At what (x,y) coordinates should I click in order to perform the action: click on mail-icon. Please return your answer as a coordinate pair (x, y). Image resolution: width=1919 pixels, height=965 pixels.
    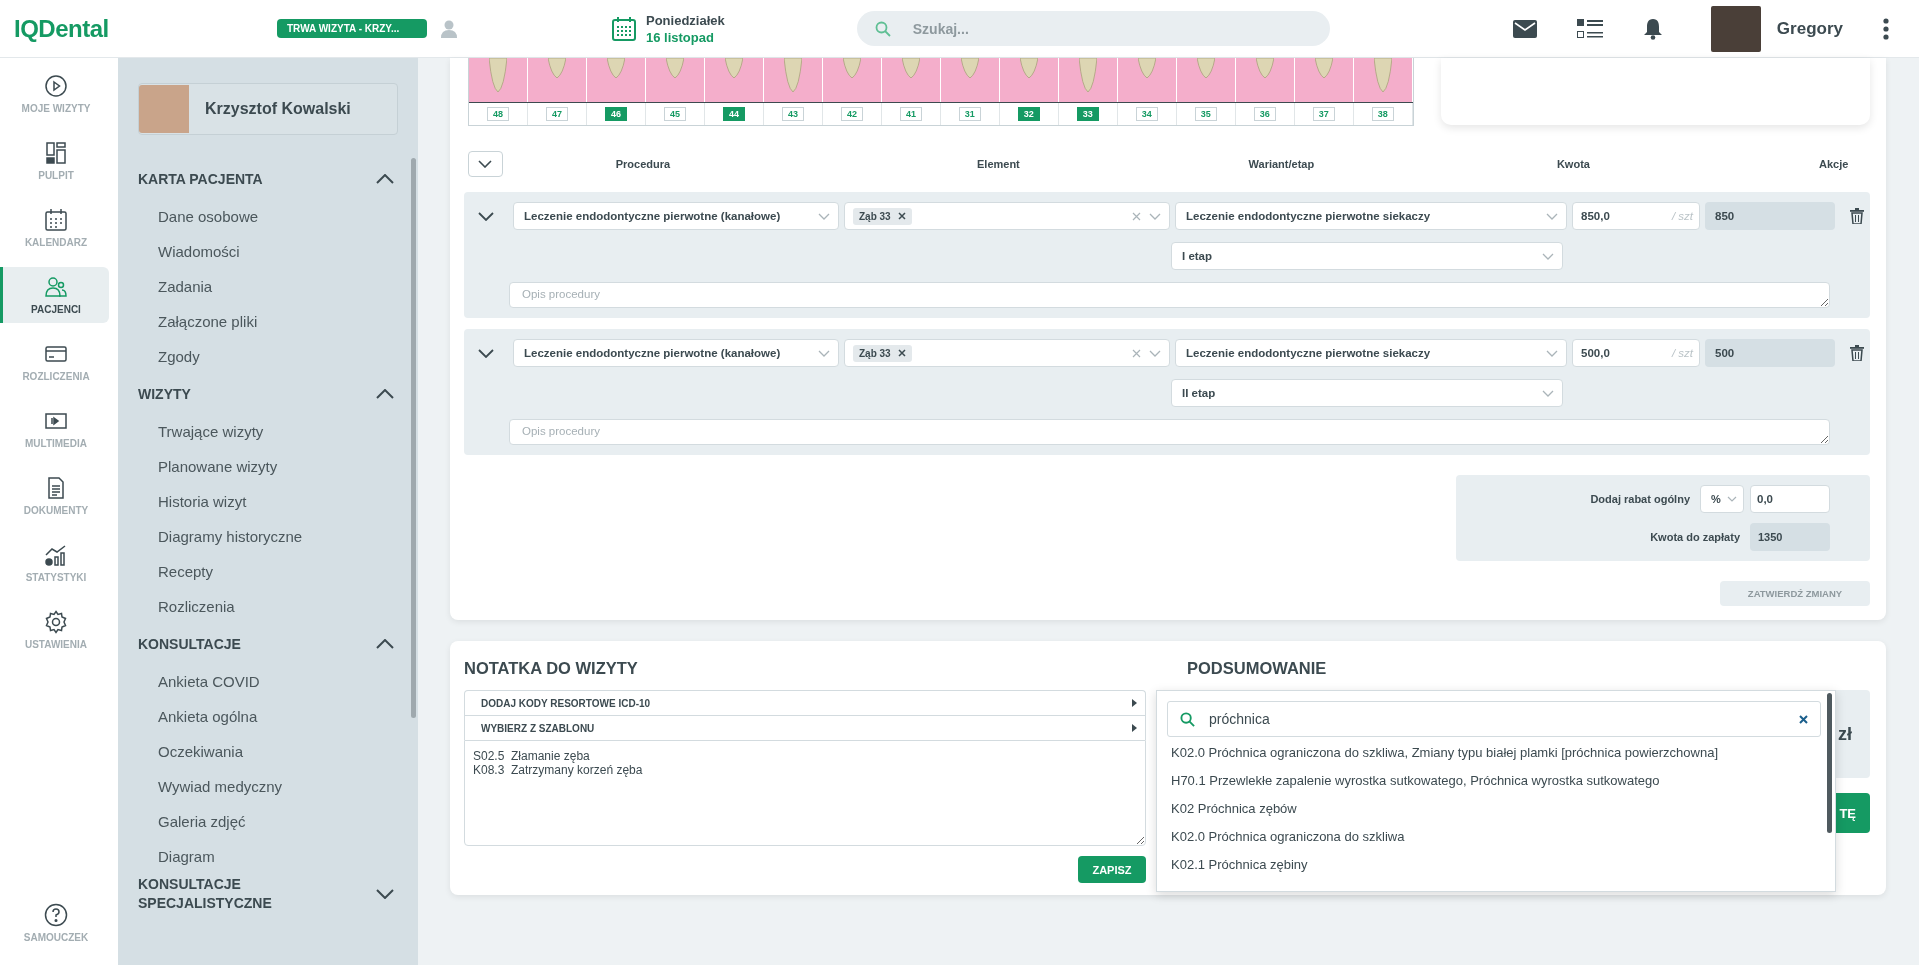
    Looking at the image, I should click on (1524, 28).